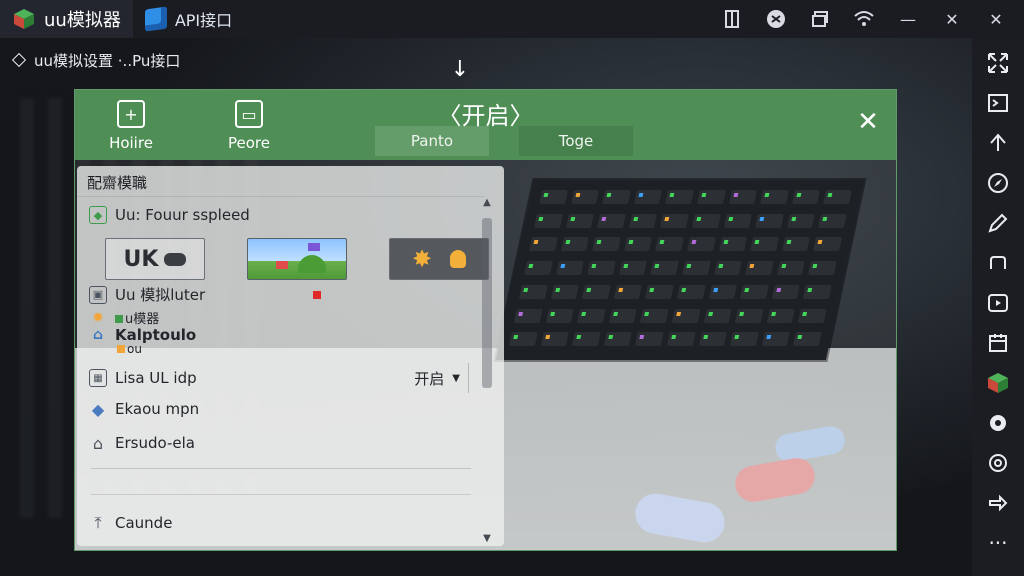  What do you see at coordinates (422, 259) in the screenshot?
I see `star-icon: ✸` at bounding box center [422, 259].